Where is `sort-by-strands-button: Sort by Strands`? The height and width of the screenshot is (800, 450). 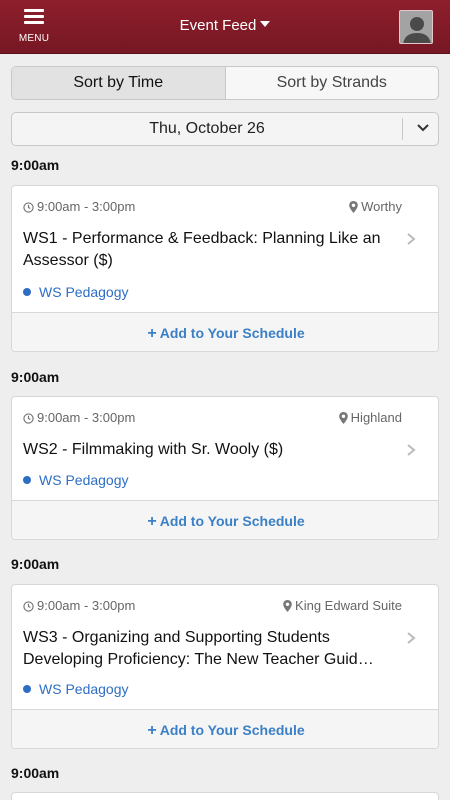
sort-by-strands-button: Sort by Strands is located at coordinates (331, 83).